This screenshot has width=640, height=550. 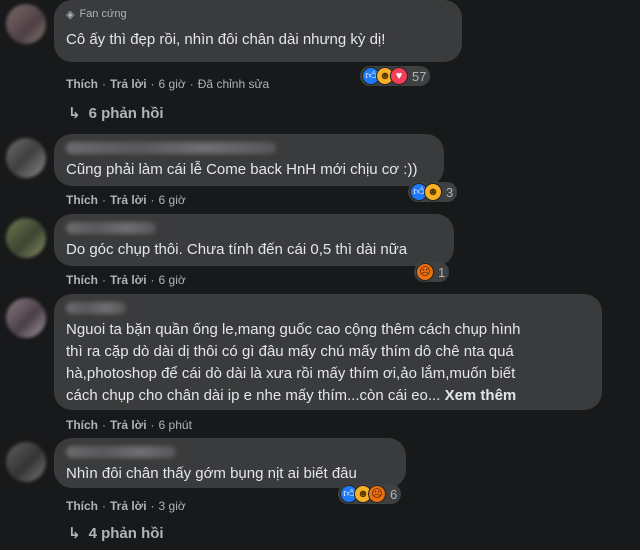 I want to click on reaction-summary: 👍︎ ☻ ♥ 57, so click(x=395, y=76).